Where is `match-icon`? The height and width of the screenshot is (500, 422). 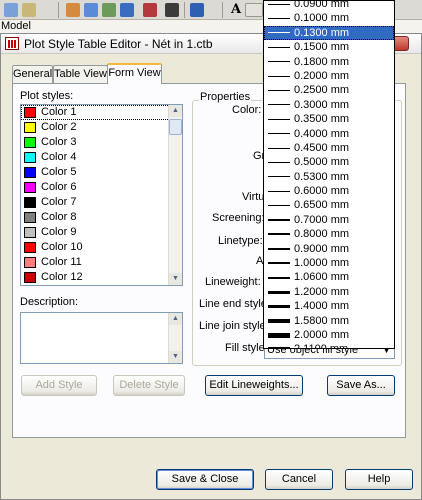 match-icon is located at coordinates (29, 10).